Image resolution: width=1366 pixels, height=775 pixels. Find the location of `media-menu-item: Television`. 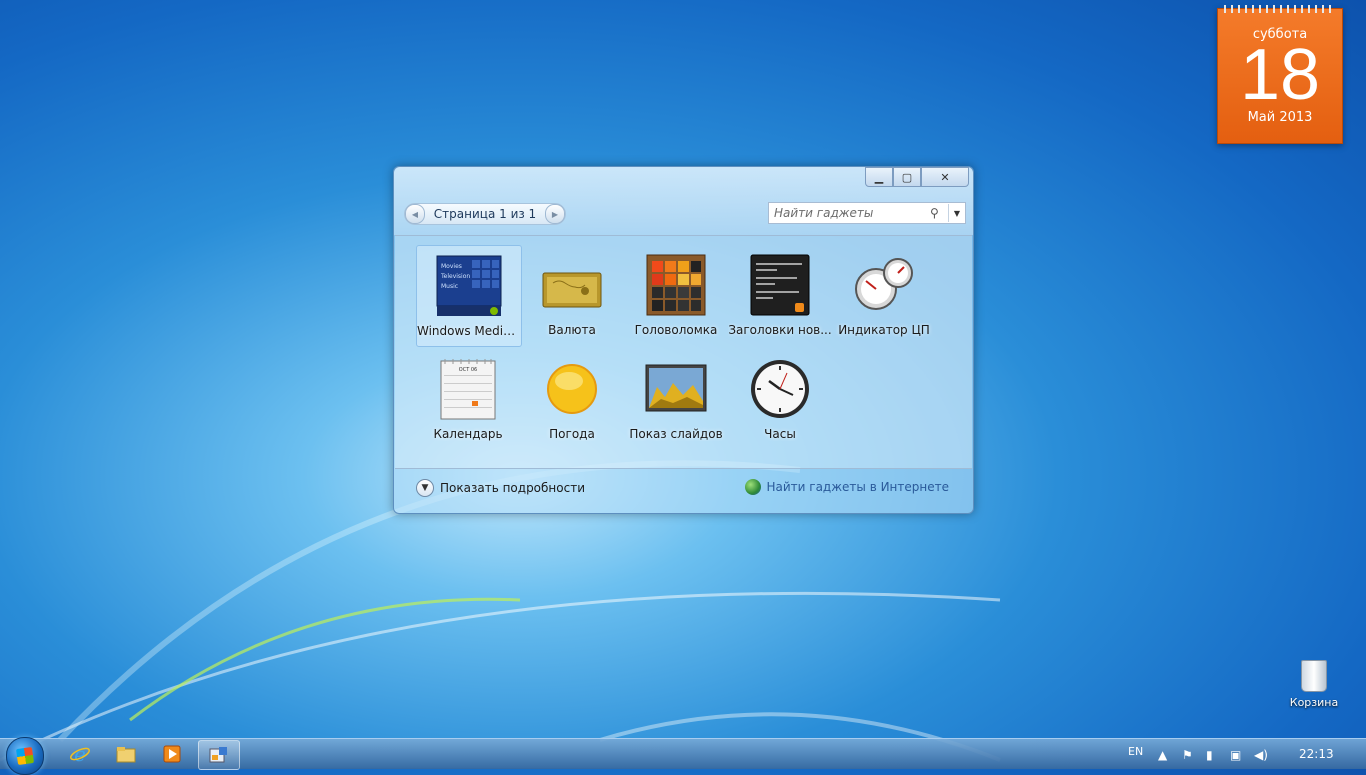

media-menu-item: Television is located at coordinates (455, 276).